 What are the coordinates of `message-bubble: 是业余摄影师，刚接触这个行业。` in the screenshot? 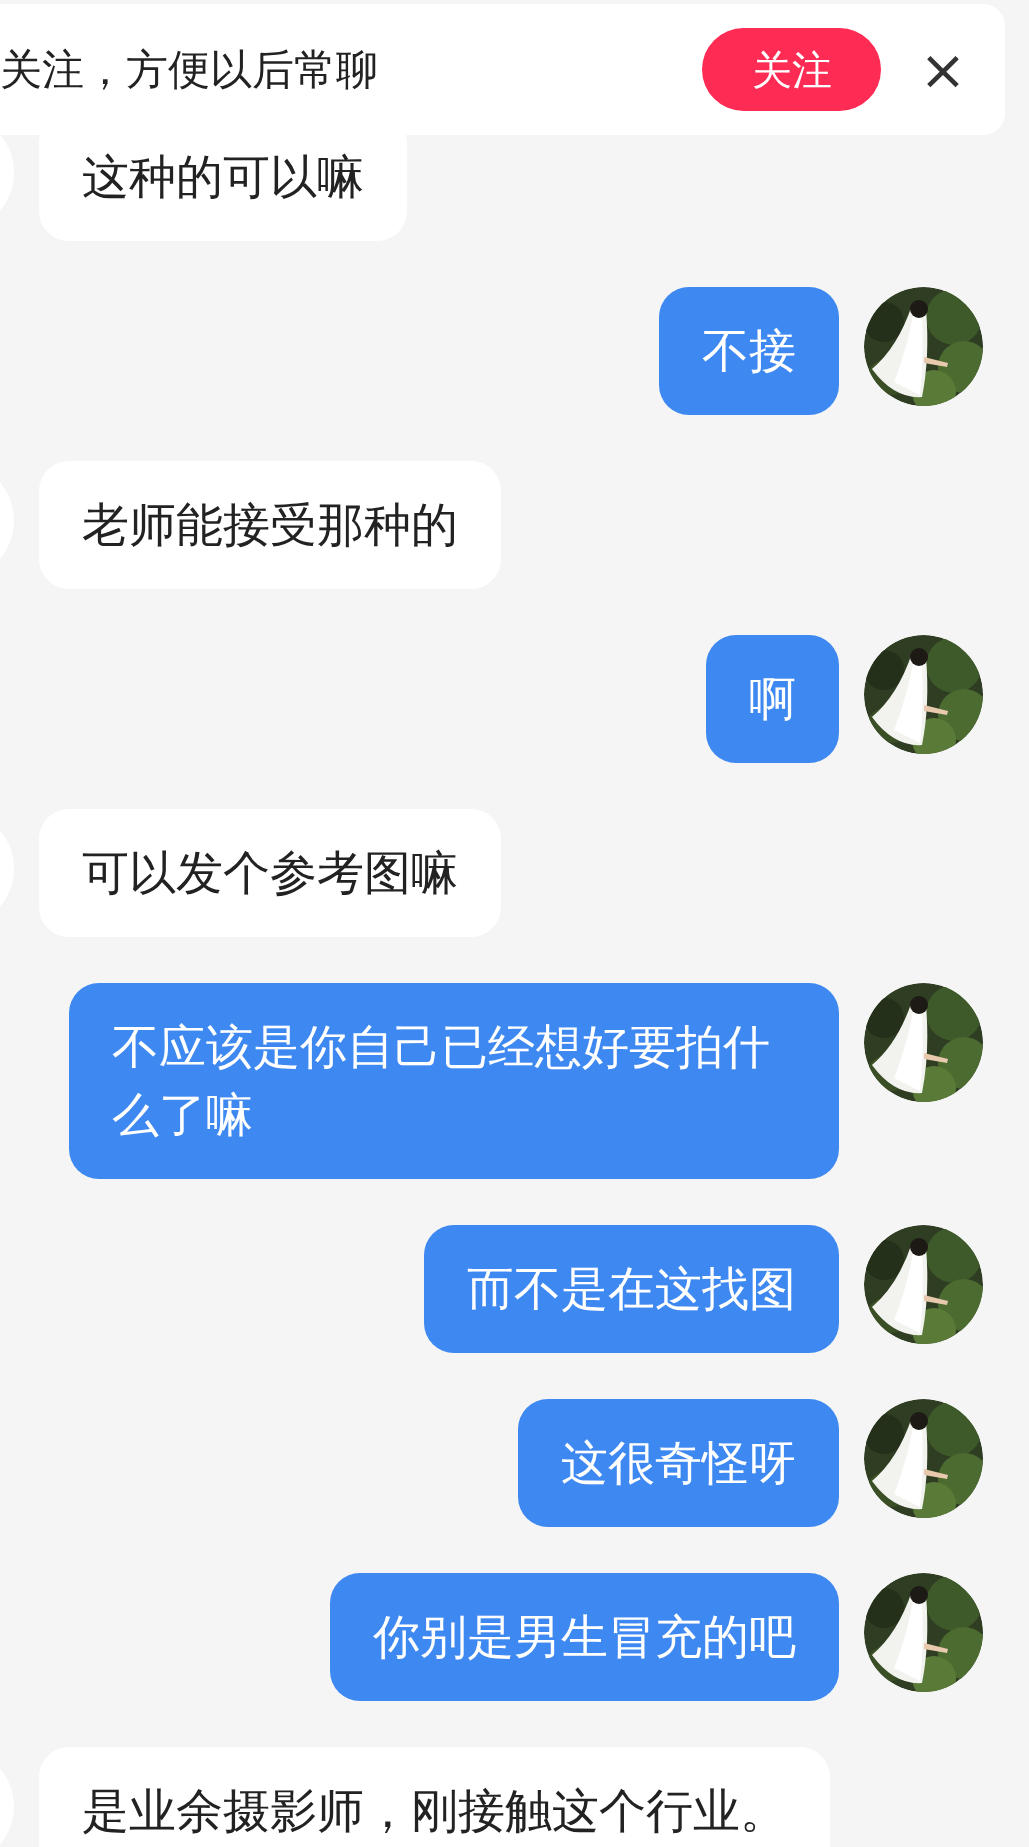 It's located at (434, 1797).